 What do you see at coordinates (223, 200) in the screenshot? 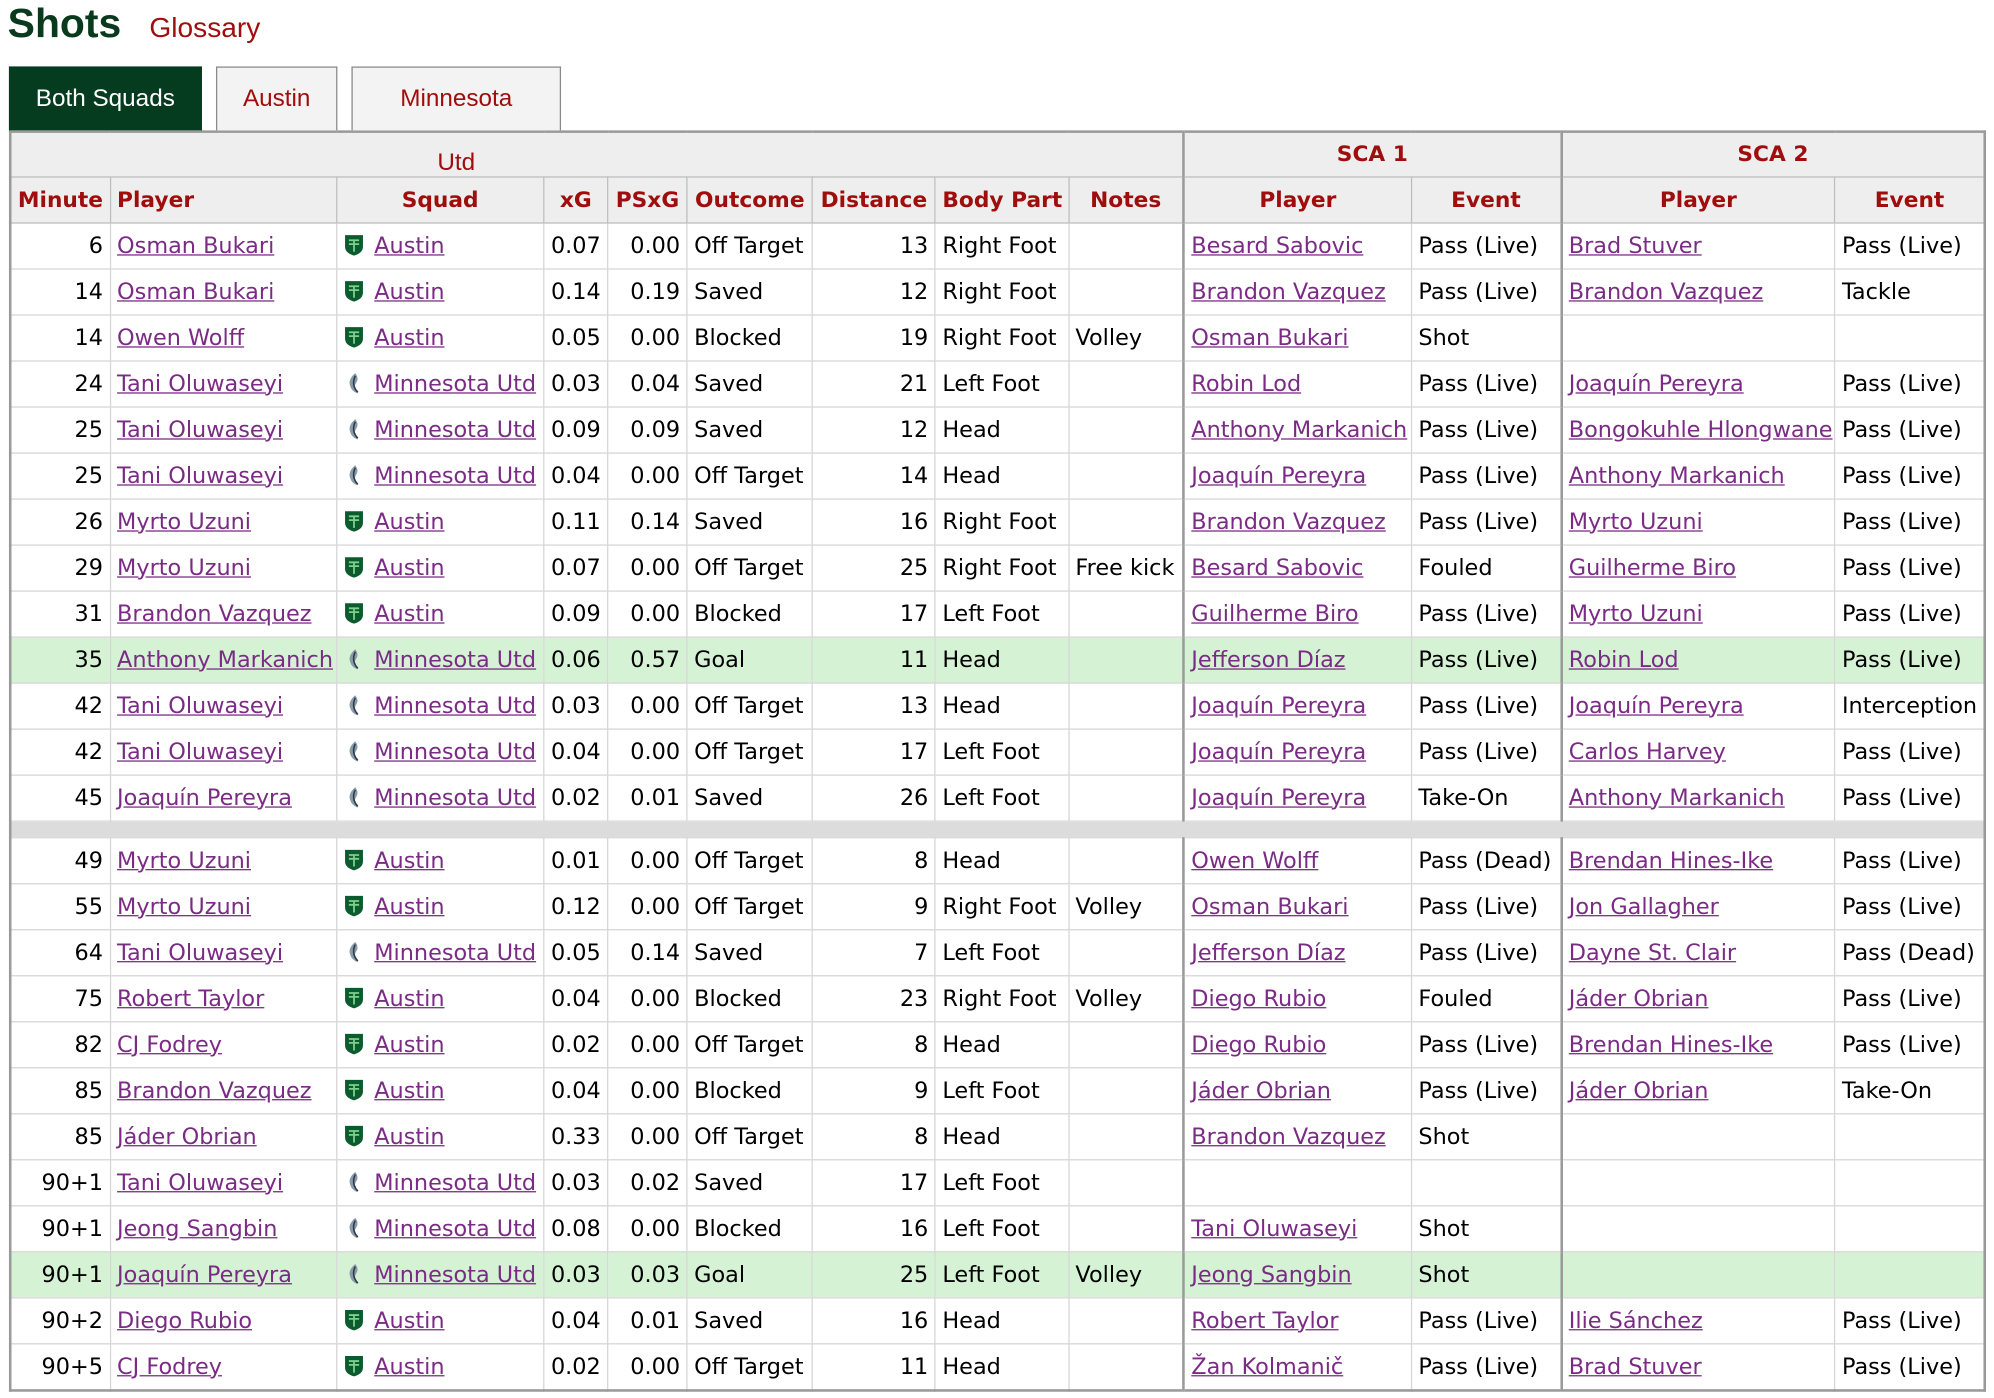
I see `col-player: Player` at bounding box center [223, 200].